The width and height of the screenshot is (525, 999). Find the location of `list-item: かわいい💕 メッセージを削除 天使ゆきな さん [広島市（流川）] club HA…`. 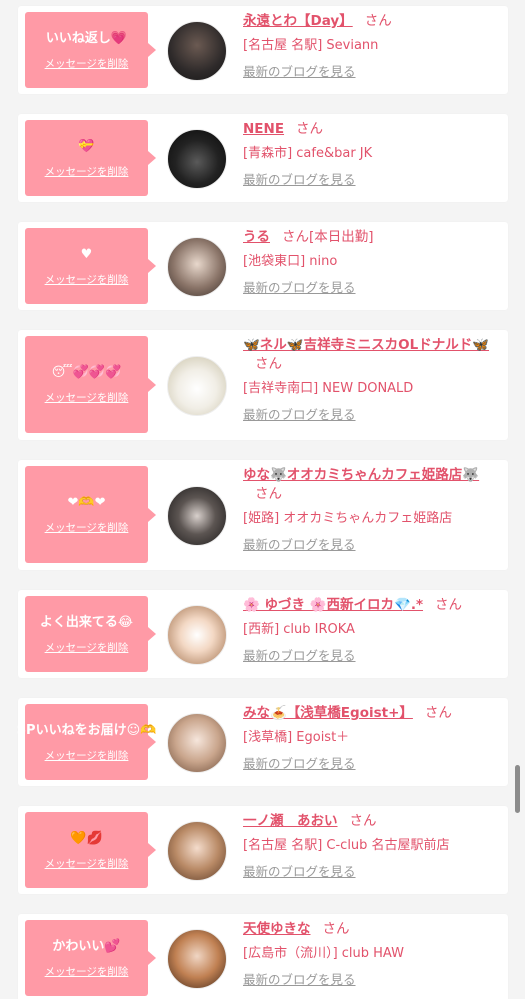

list-item: かわいい💕 メッセージを削除 天使ゆきな さん [広島市（流川）] club HA… is located at coordinates (263, 956).